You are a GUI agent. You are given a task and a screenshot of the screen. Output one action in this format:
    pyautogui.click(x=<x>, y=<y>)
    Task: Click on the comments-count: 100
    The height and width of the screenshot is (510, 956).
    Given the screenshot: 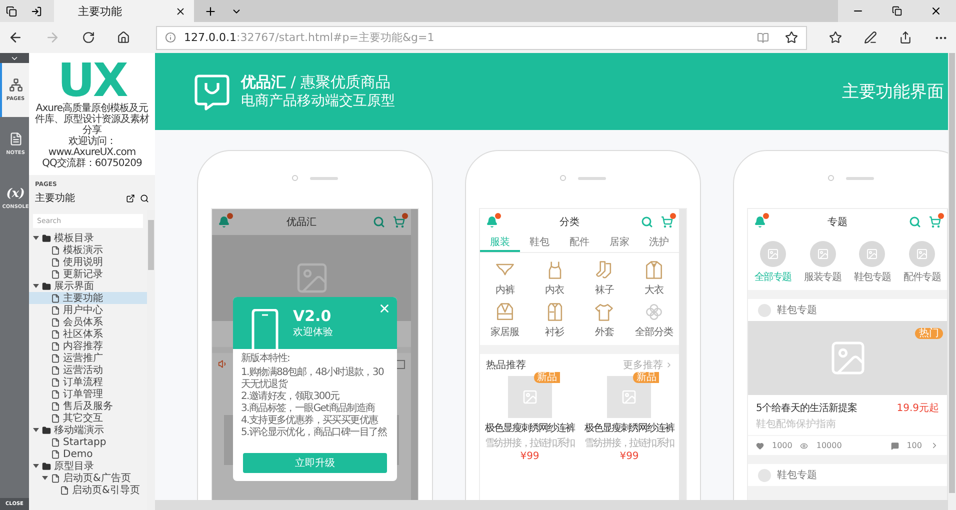 What is the action you would take?
    pyautogui.click(x=914, y=445)
    